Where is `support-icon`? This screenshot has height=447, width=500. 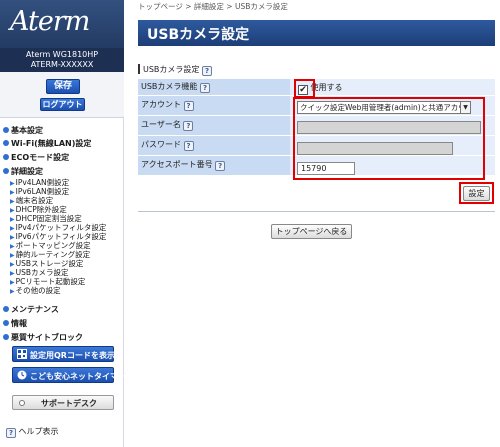
support-icon is located at coordinates (22, 403).